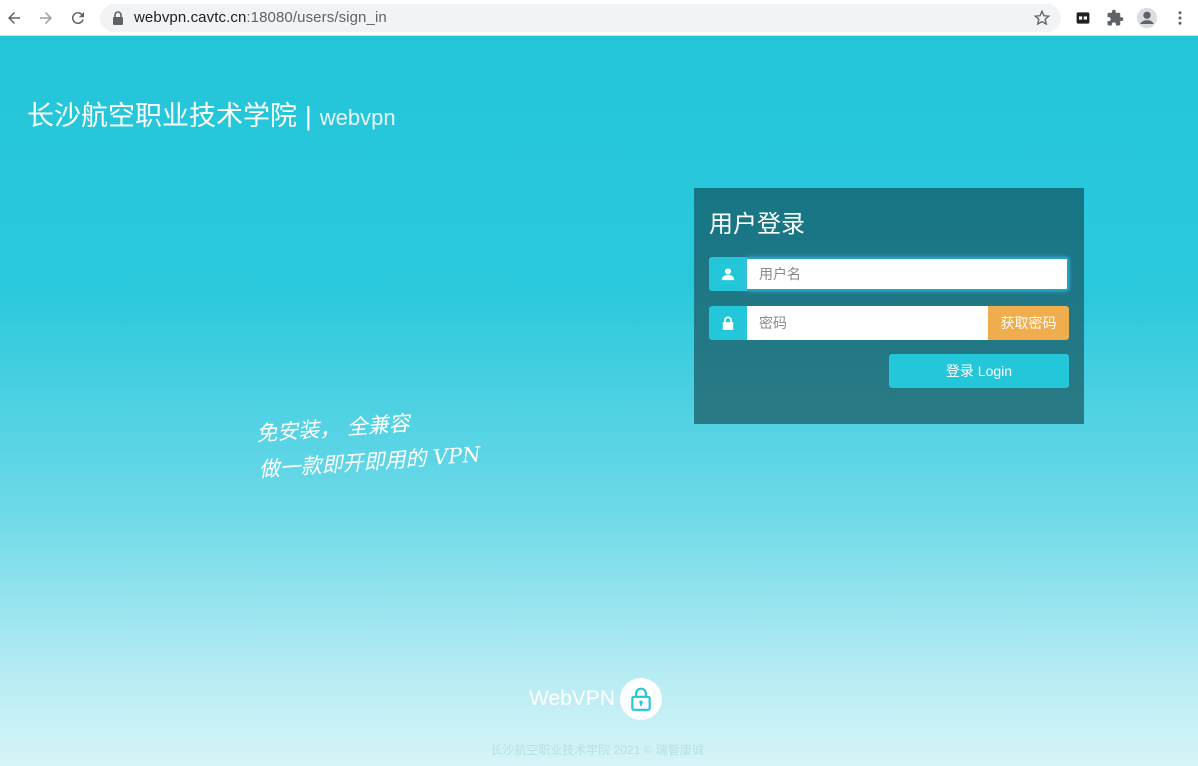 The width and height of the screenshot is (1198, 766). Describe the element at coordinates (728, 274) in the screenshot. I see `user-icon` at that location.